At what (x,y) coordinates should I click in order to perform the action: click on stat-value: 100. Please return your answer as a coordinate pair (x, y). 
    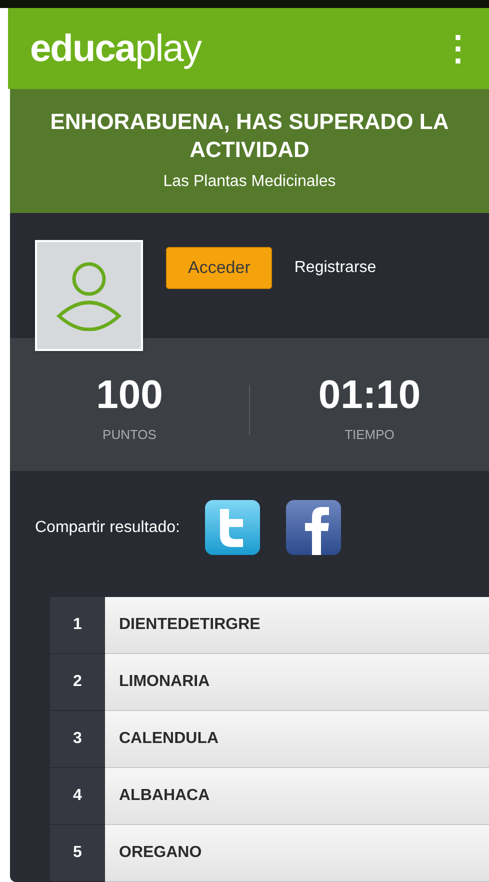
    Looking at the image, I should click on (129, 395).